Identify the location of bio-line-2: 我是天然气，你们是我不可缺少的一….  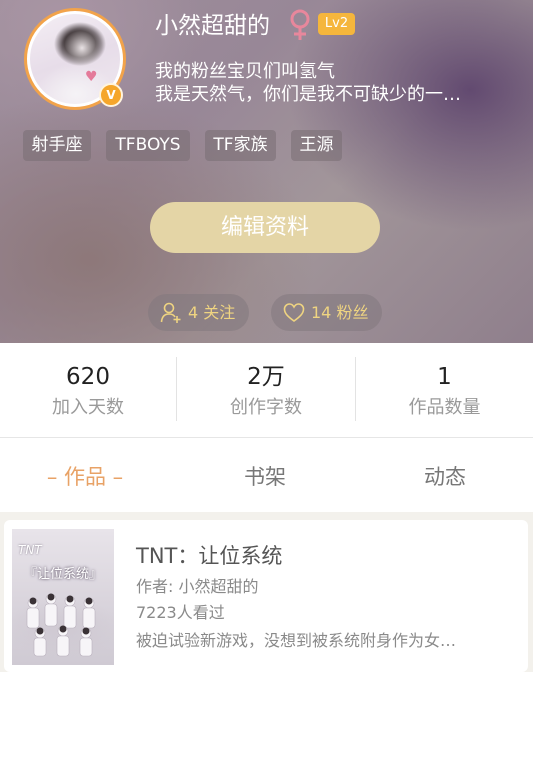
(308, 94).